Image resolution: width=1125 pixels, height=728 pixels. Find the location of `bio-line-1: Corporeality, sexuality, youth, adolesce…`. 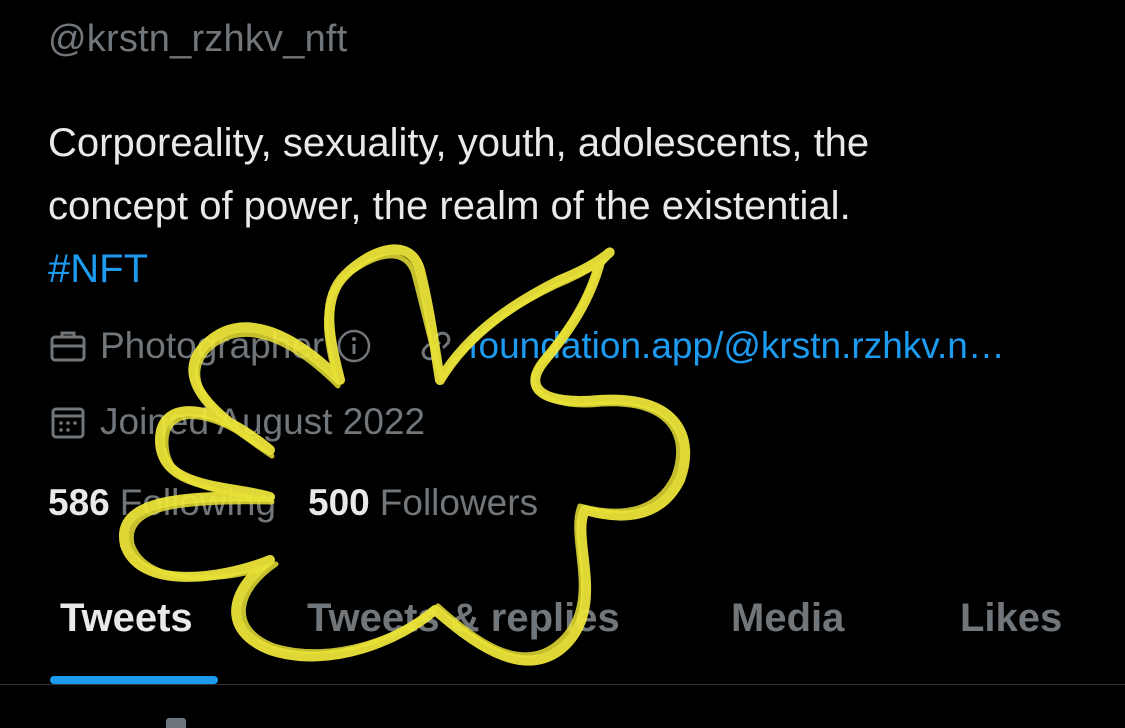

bio-line-1: Corporeality, sexuality, youth, adolesce… is located at coordinates (459, 143).